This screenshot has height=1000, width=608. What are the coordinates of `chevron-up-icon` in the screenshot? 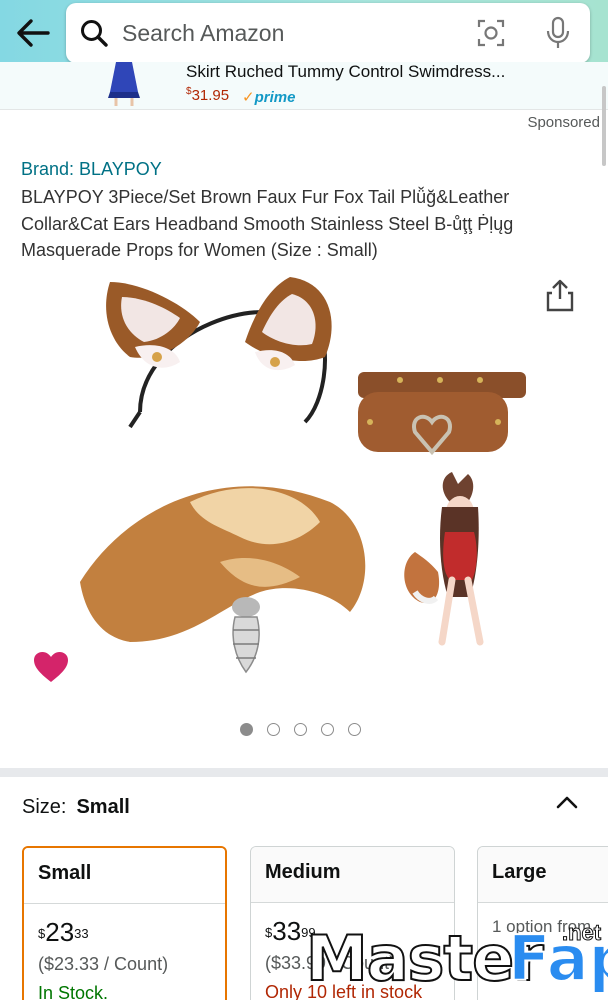 It's located at (567, 802).